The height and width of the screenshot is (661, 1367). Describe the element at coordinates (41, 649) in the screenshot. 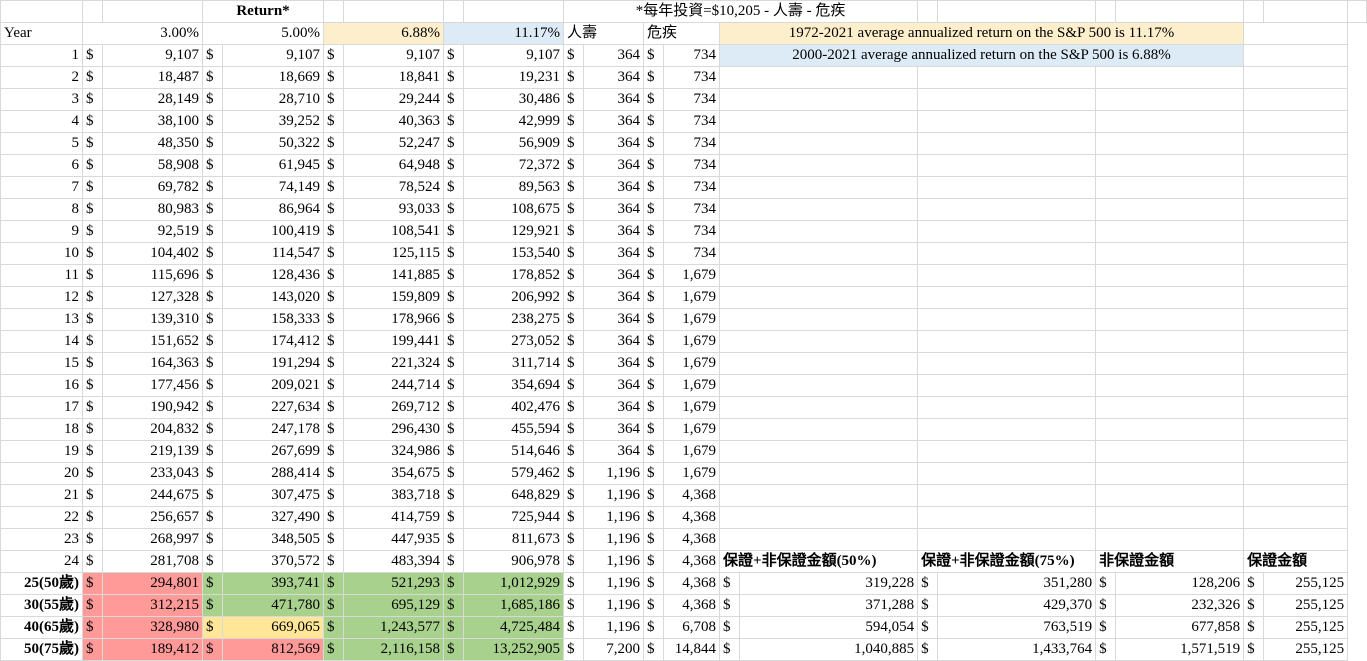

I see `year-cell: 50(75歲)` at that location.